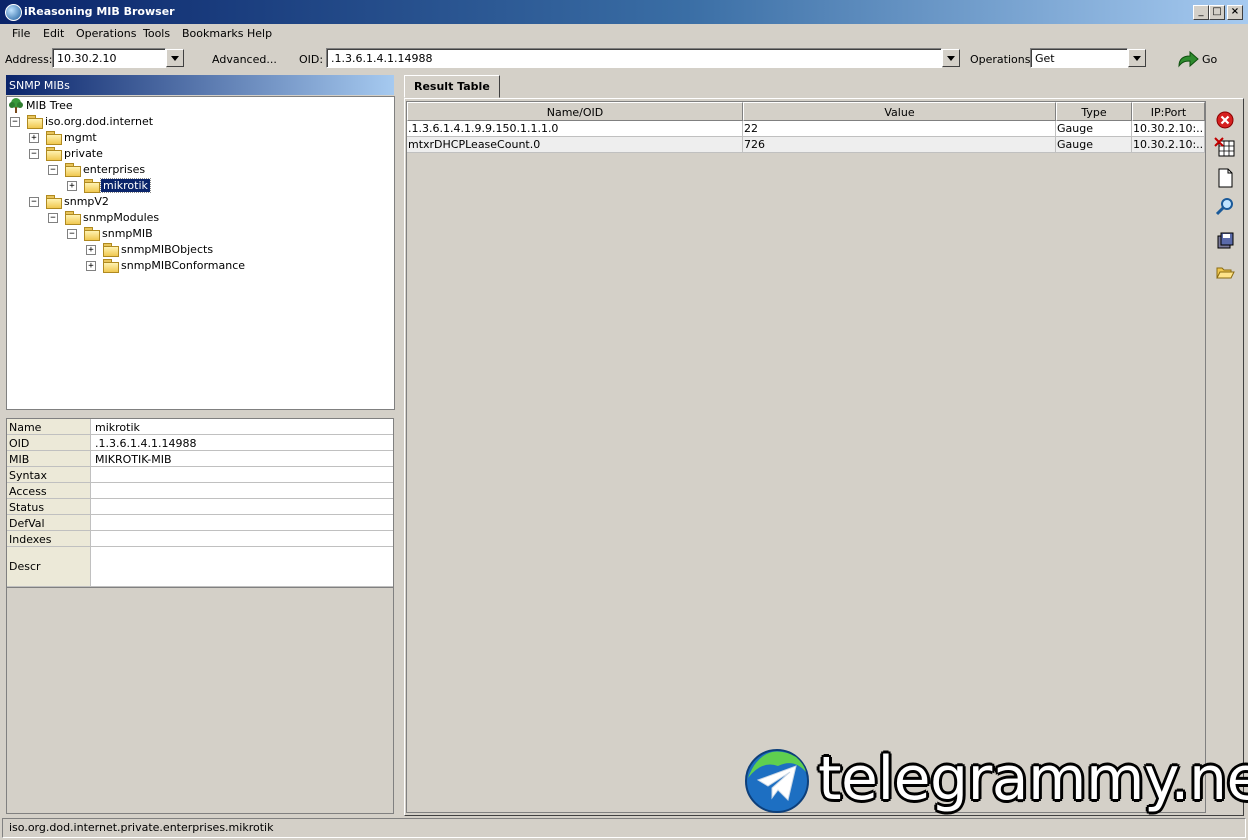  Describe the element at coordinates (212, 33) in the screenshot. I see `menu-bookmarks: Bookmarks` at that location.